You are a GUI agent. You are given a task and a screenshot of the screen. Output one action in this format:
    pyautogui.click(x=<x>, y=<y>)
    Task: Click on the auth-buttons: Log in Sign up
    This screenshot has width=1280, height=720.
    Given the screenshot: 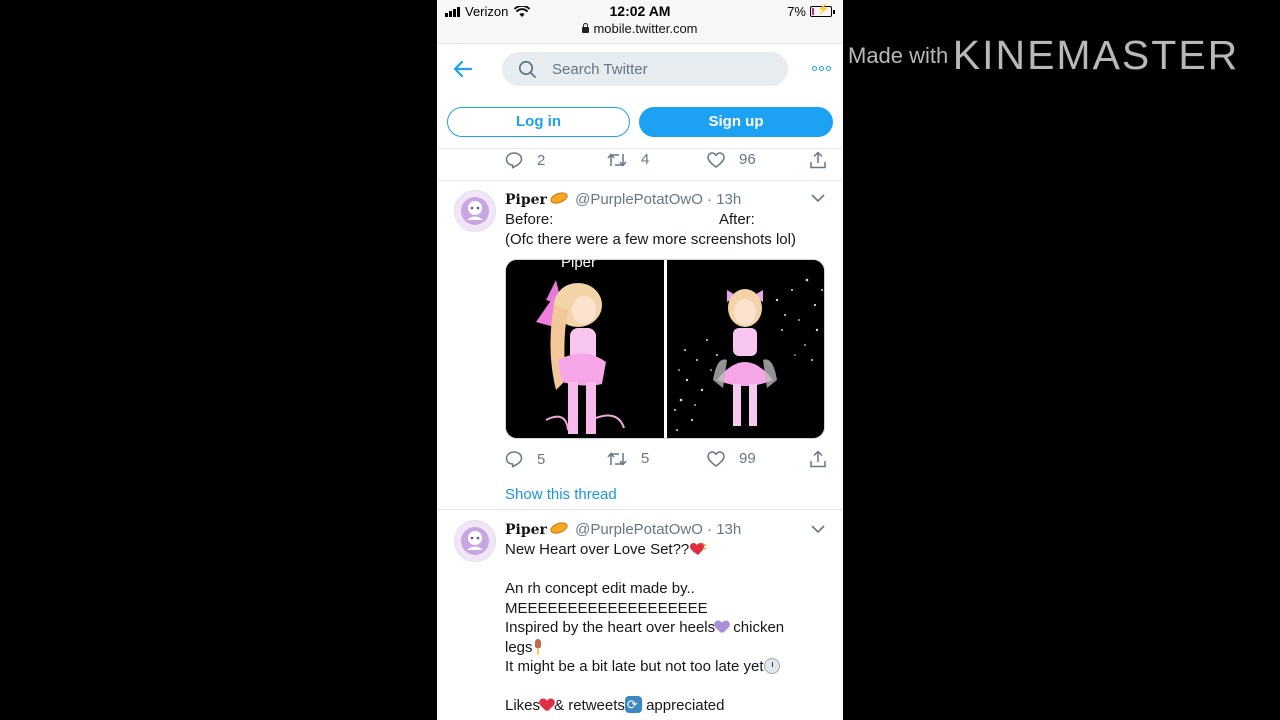 What is the action you would take?
    pyautogui.click(x=640, y=122)
    